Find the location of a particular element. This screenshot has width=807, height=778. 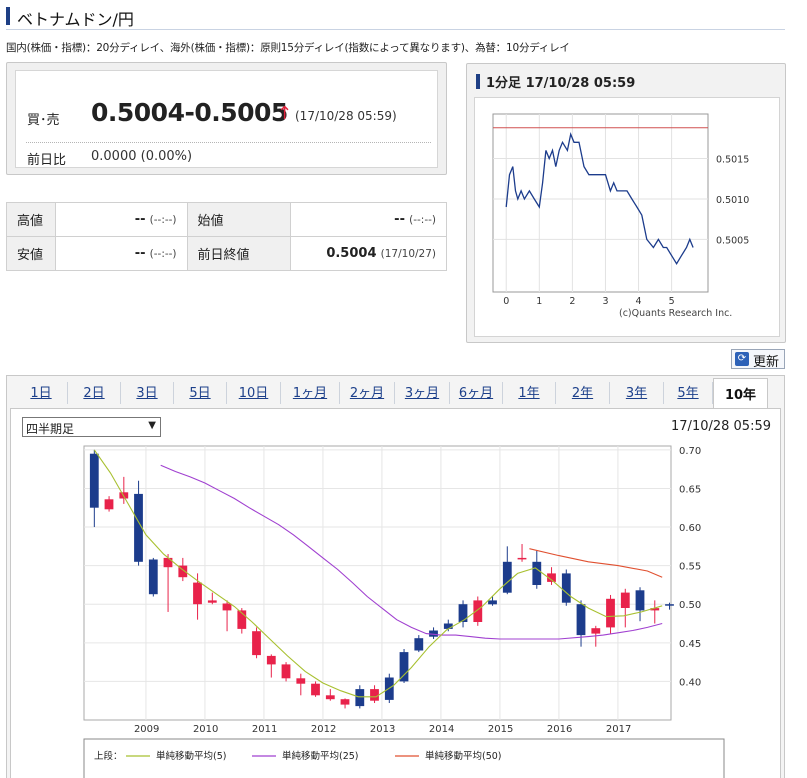

candle-x-tick-label: 2012 is located at coordinates (323, 729).